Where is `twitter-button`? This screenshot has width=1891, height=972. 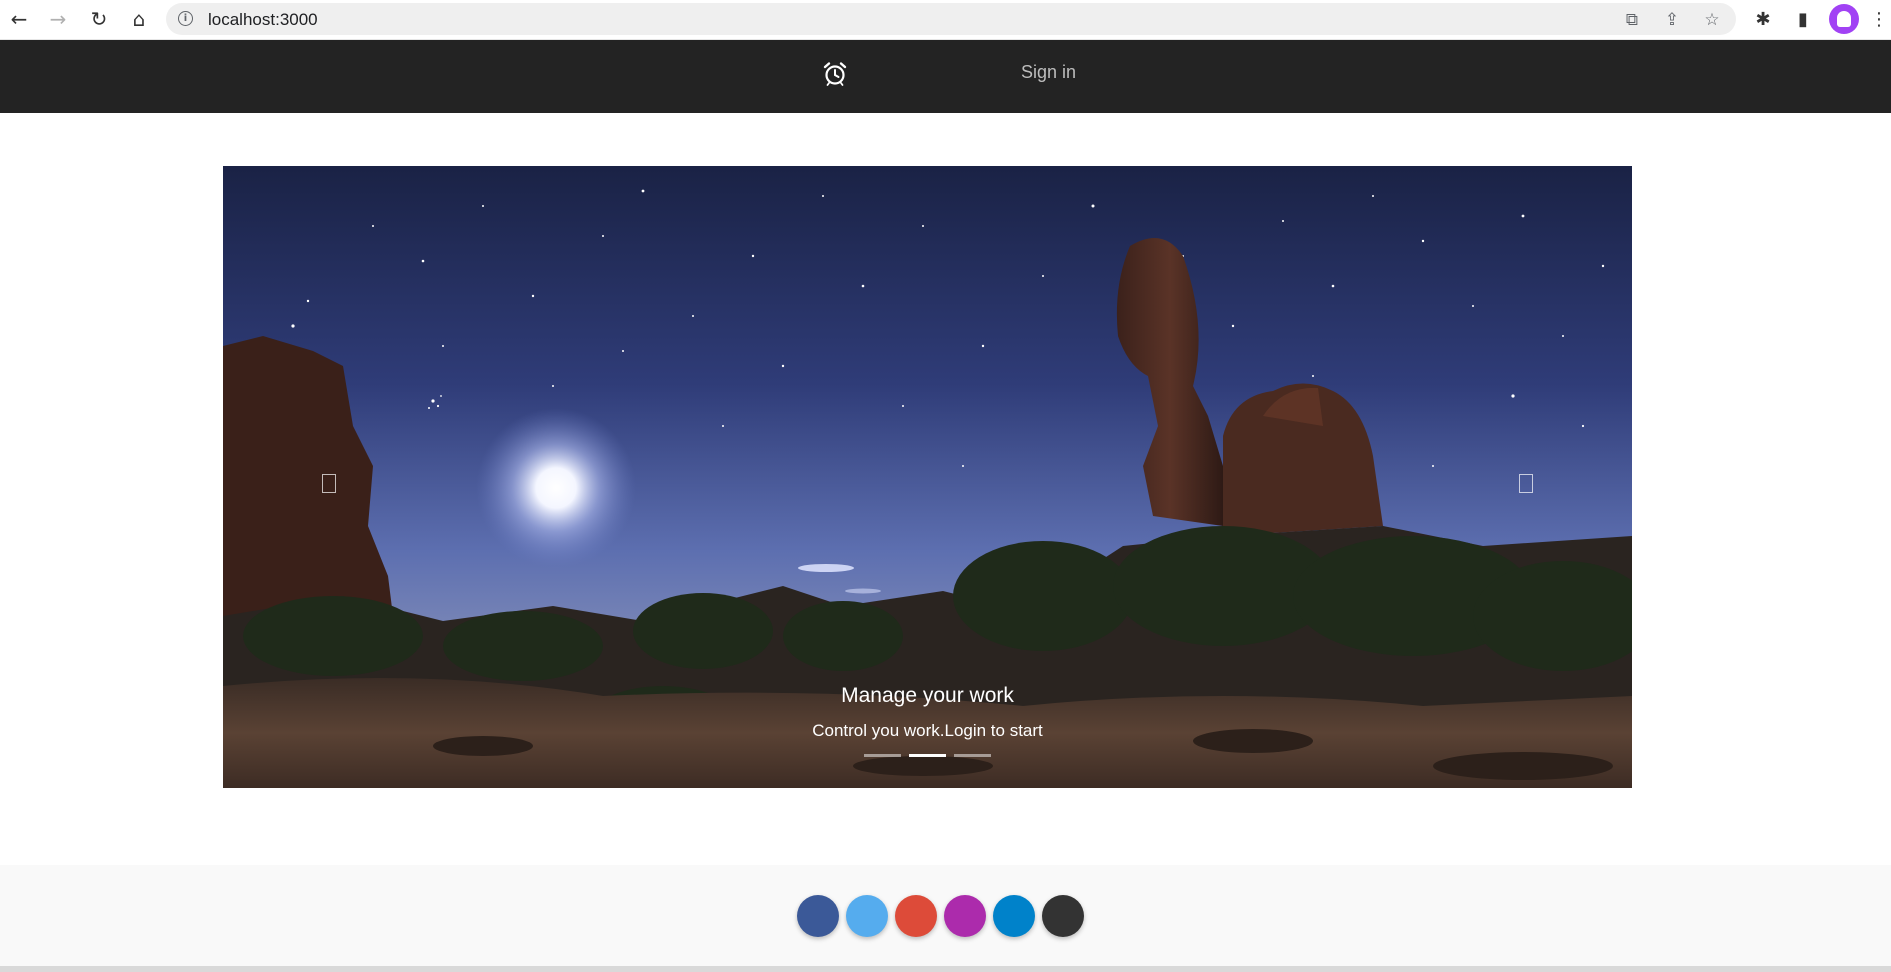
twitter-button is located at coordinates (867, 916).